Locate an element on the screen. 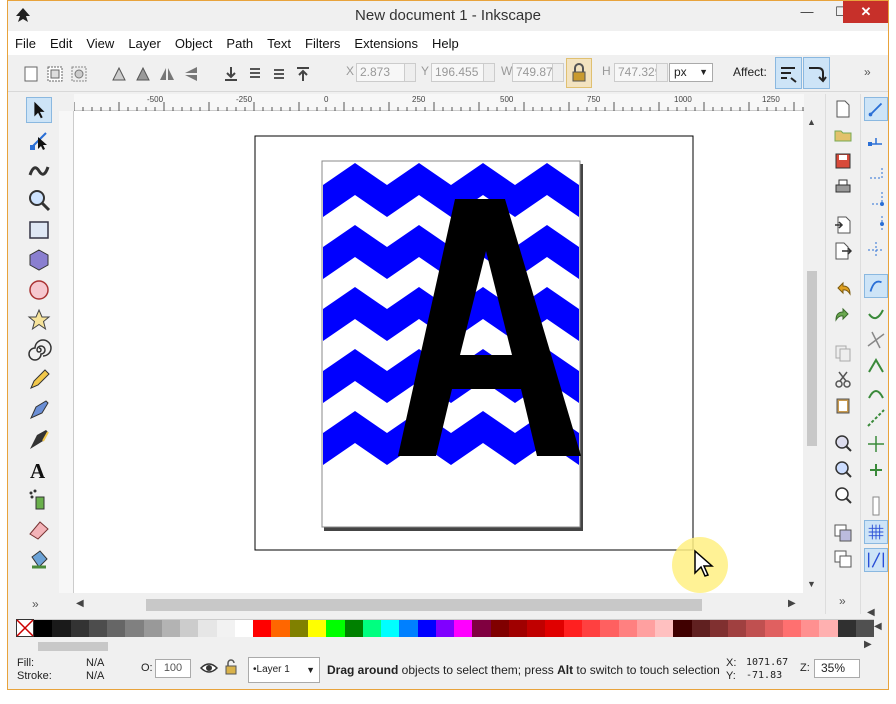 This screenshot has width=896, height=704. layer-select: •Layer 1 ▼ is located at coordinates (284, 670).